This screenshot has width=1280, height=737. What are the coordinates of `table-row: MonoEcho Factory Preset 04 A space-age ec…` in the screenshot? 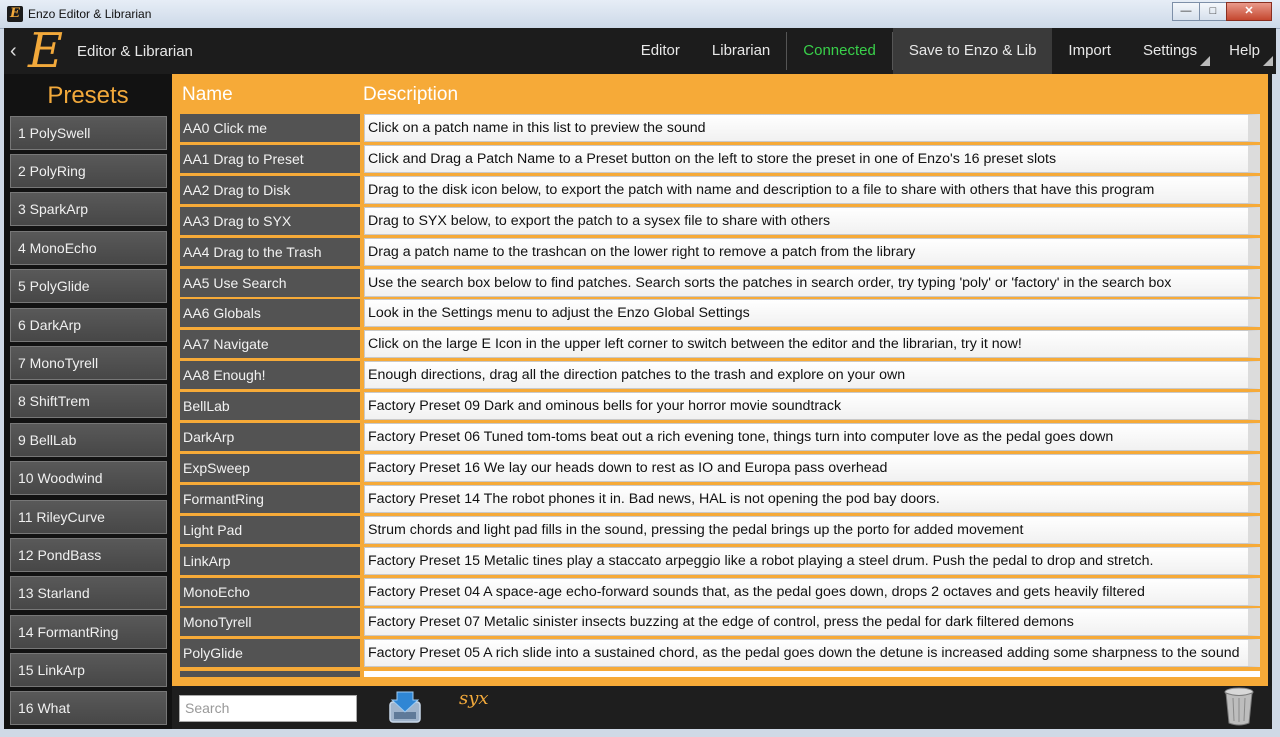 It's located at (721, 591).